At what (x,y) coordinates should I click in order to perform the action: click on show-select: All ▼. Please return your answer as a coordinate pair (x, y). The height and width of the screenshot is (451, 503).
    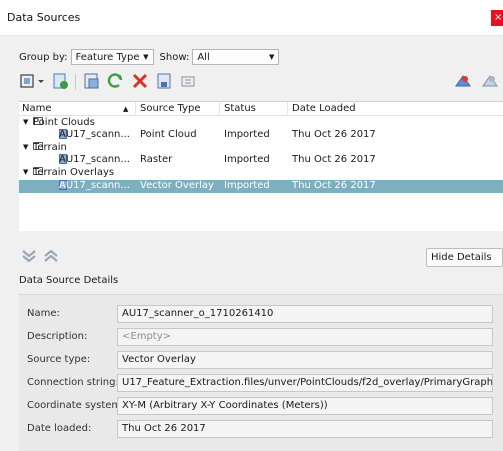
    Looking at the image, I should click on (236, 57).